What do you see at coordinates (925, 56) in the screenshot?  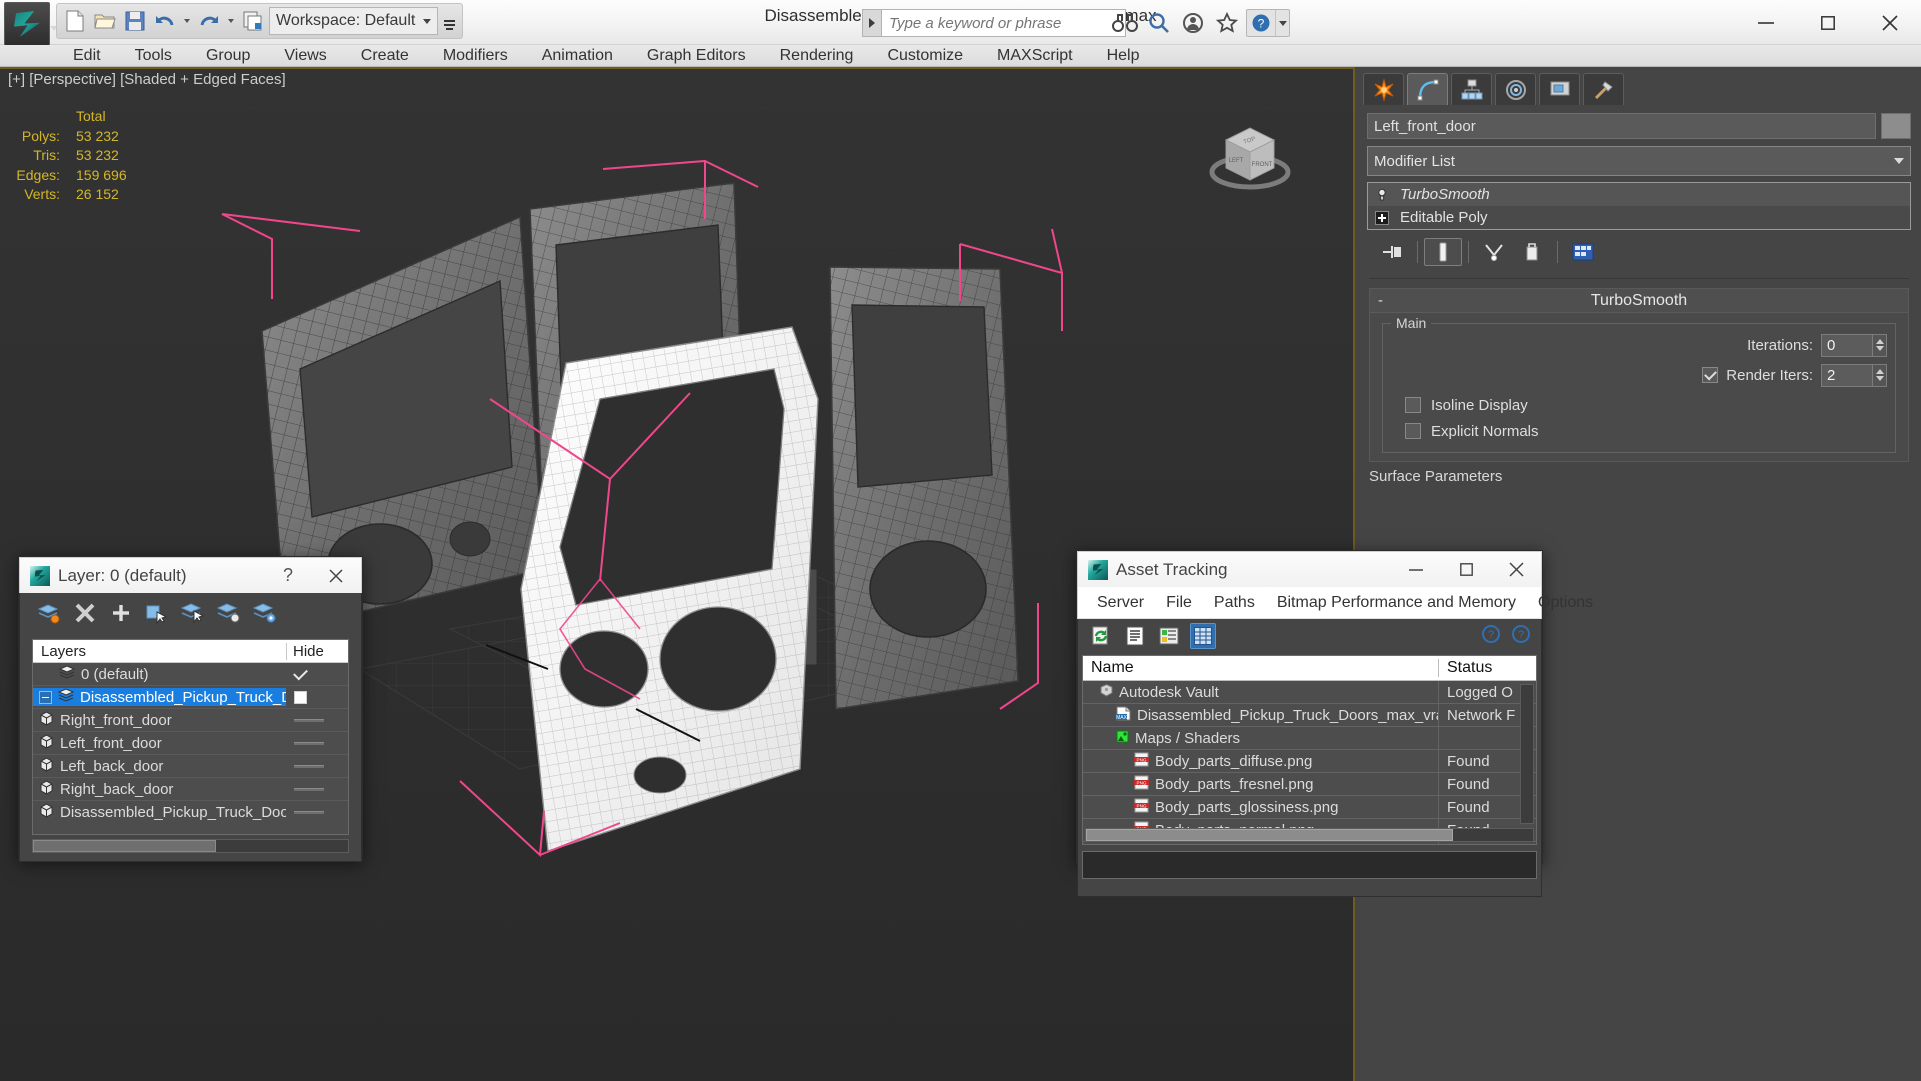 I see `menu-customize: Customize` at bounding box center [925, 56].